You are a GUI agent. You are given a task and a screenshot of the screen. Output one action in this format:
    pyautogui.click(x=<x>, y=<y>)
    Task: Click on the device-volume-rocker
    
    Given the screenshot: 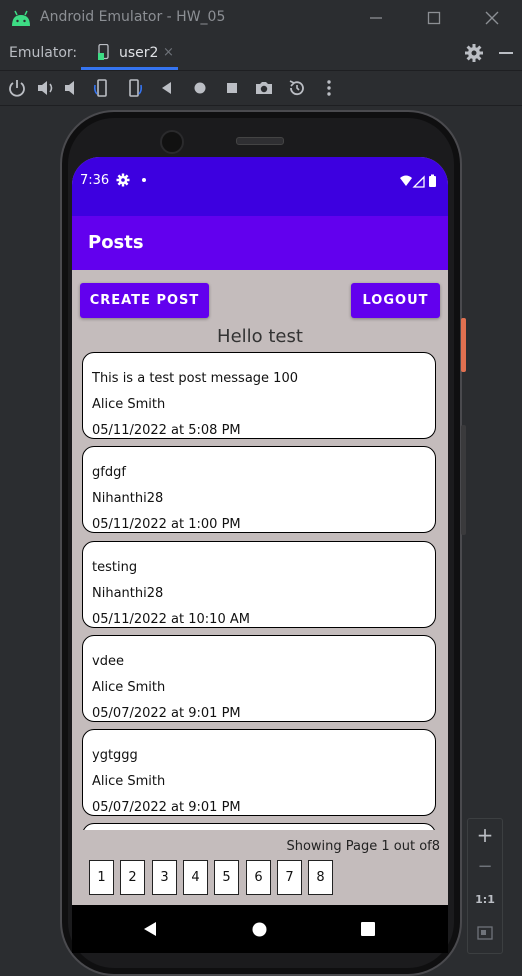 What is the action you would take?
    pyautogui.click(x=463, y=480)
    